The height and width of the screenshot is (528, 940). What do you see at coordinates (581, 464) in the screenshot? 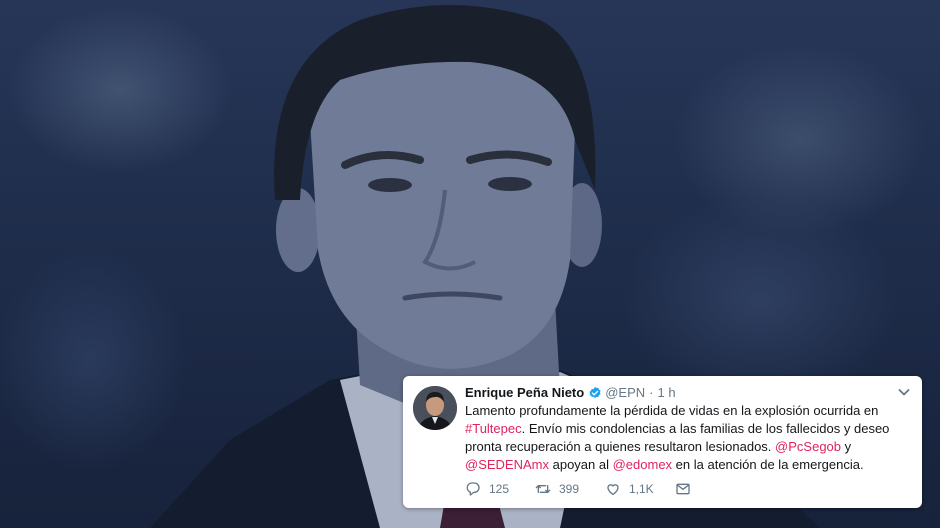
I see `text-segment: apoyan al` at bounding box center [581, 464].